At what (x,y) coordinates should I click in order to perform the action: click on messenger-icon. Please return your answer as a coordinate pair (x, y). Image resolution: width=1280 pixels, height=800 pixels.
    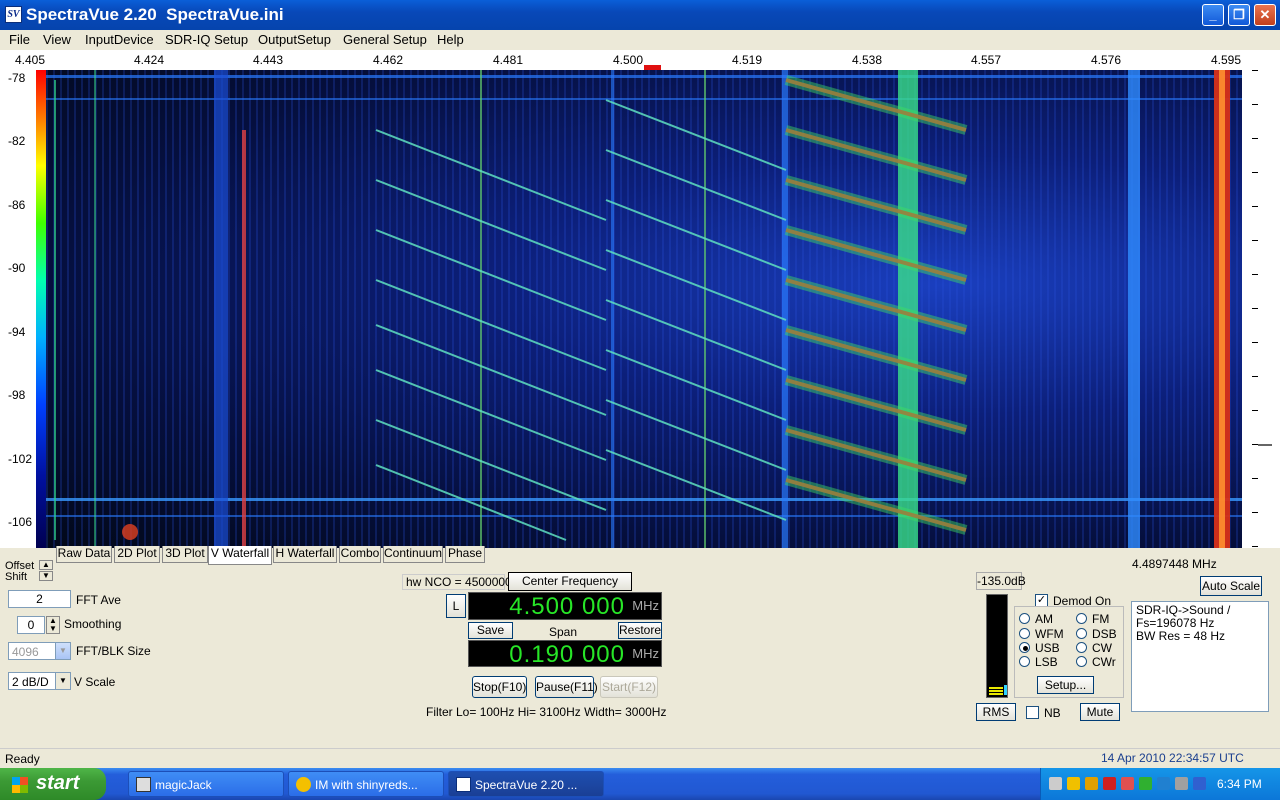
    Looking at the image, I should click on (303, 784).